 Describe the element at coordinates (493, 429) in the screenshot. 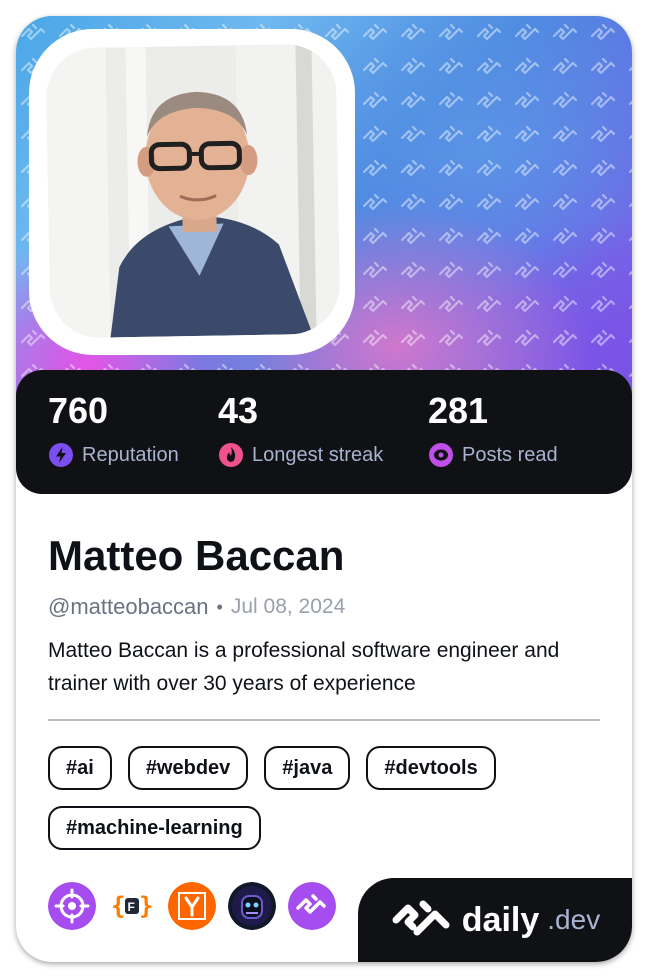

I see `stat-posts-read: 281 Posts read` at that location.